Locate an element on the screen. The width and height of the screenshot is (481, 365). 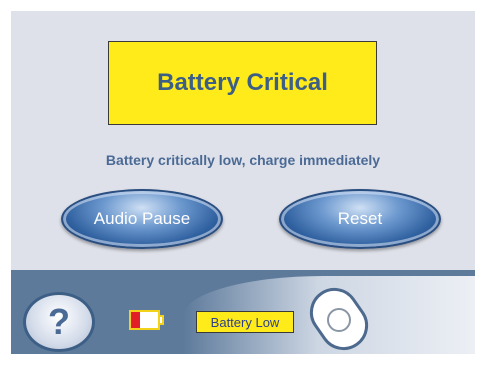
battery-status-label: Battery Low is located at coordinates (245, 322).